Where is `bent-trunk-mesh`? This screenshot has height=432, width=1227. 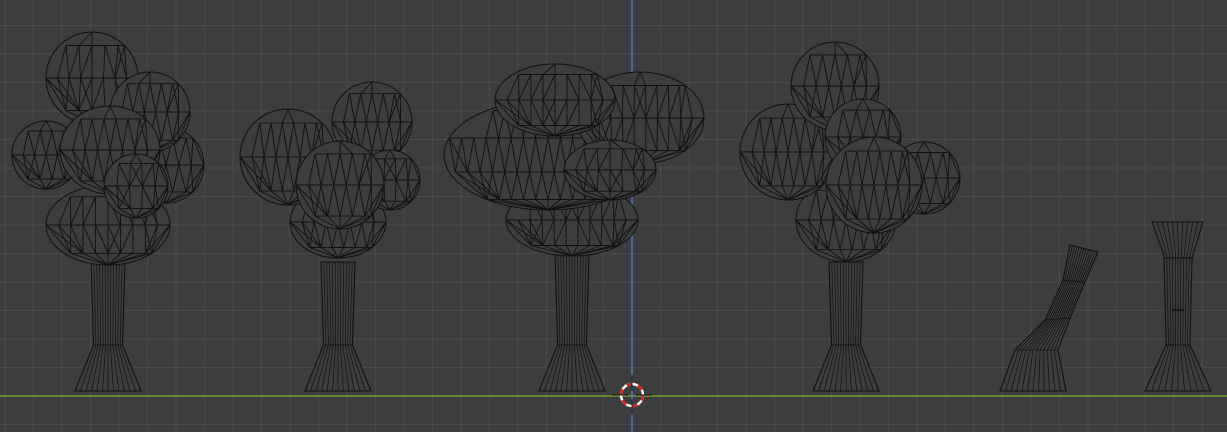
bent-trunk-mesh is located at coordinates (1049, 318).